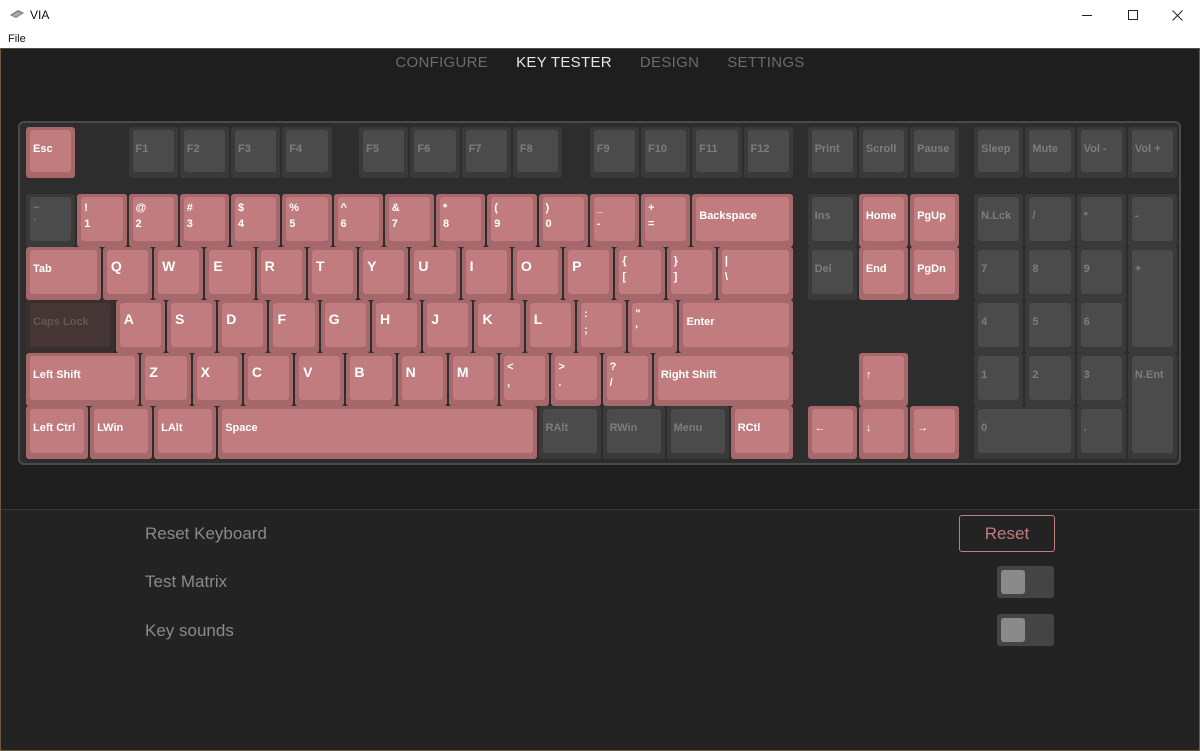 This screenshot has width=1200, height=751. I want to click on key-9: (9, so click(512, 220).